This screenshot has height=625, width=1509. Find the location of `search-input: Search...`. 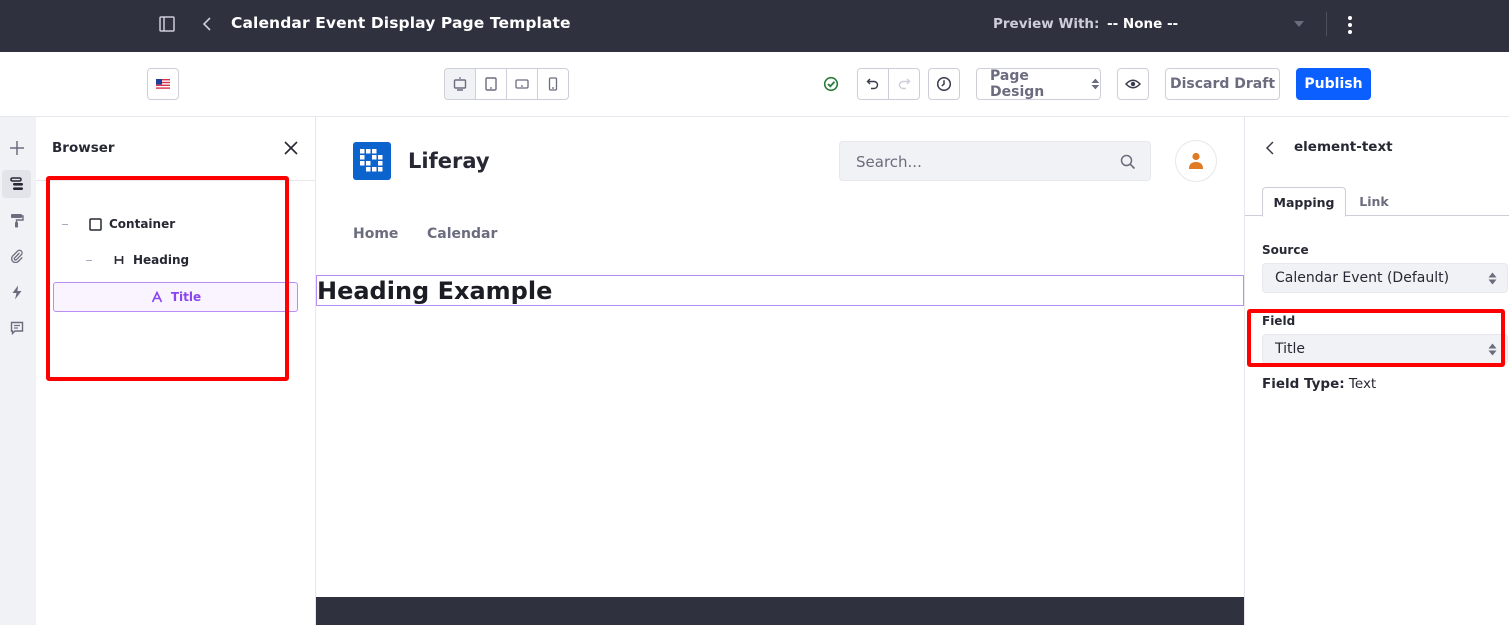

search-input: Search... is located at coordinates (995, 161).